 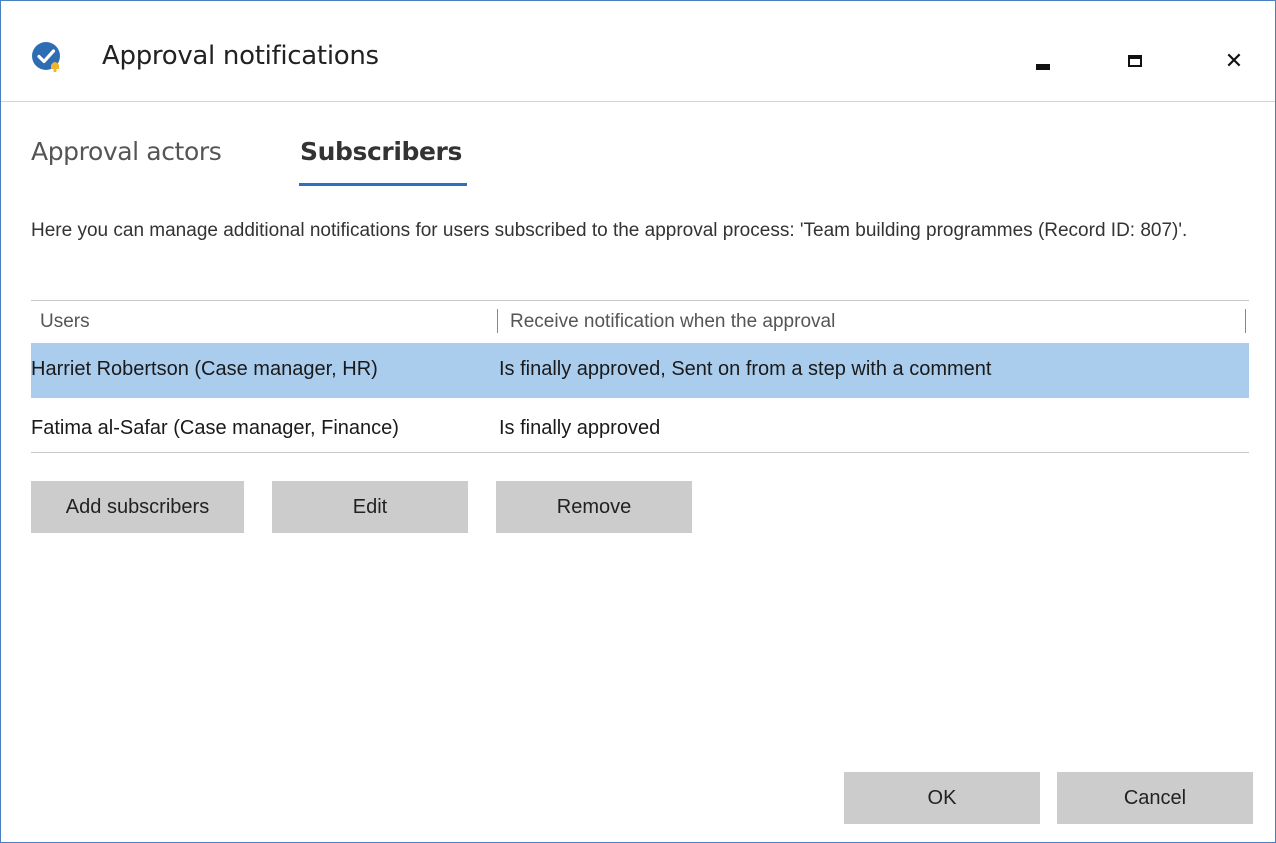 I want to click on add-subscribers-button: Add subscribers, so click(x=137, y=507).